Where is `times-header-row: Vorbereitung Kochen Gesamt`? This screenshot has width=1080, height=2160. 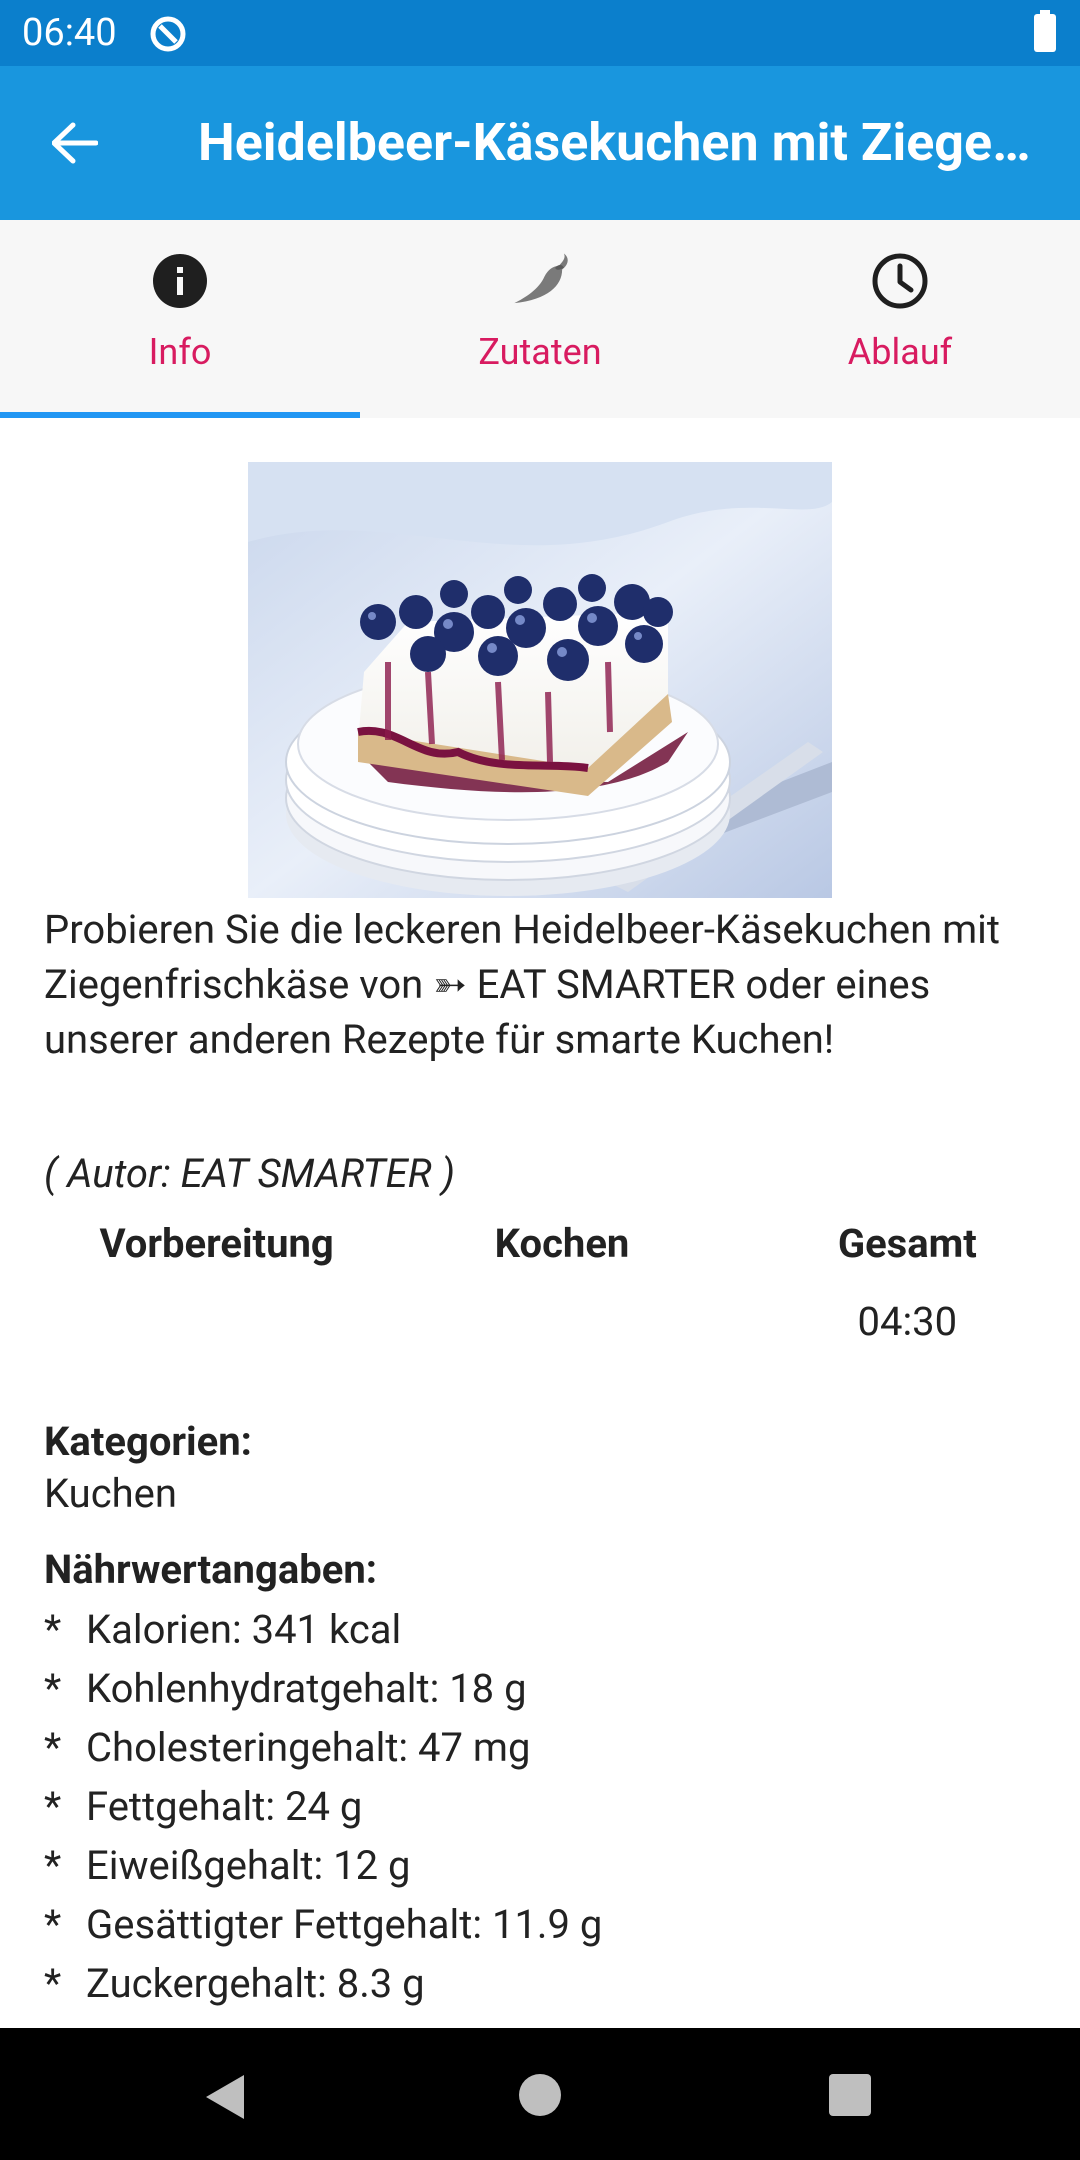
times-header-row: Vorbereitung Kochen Gesamt is located at coordinates (540, 1244).